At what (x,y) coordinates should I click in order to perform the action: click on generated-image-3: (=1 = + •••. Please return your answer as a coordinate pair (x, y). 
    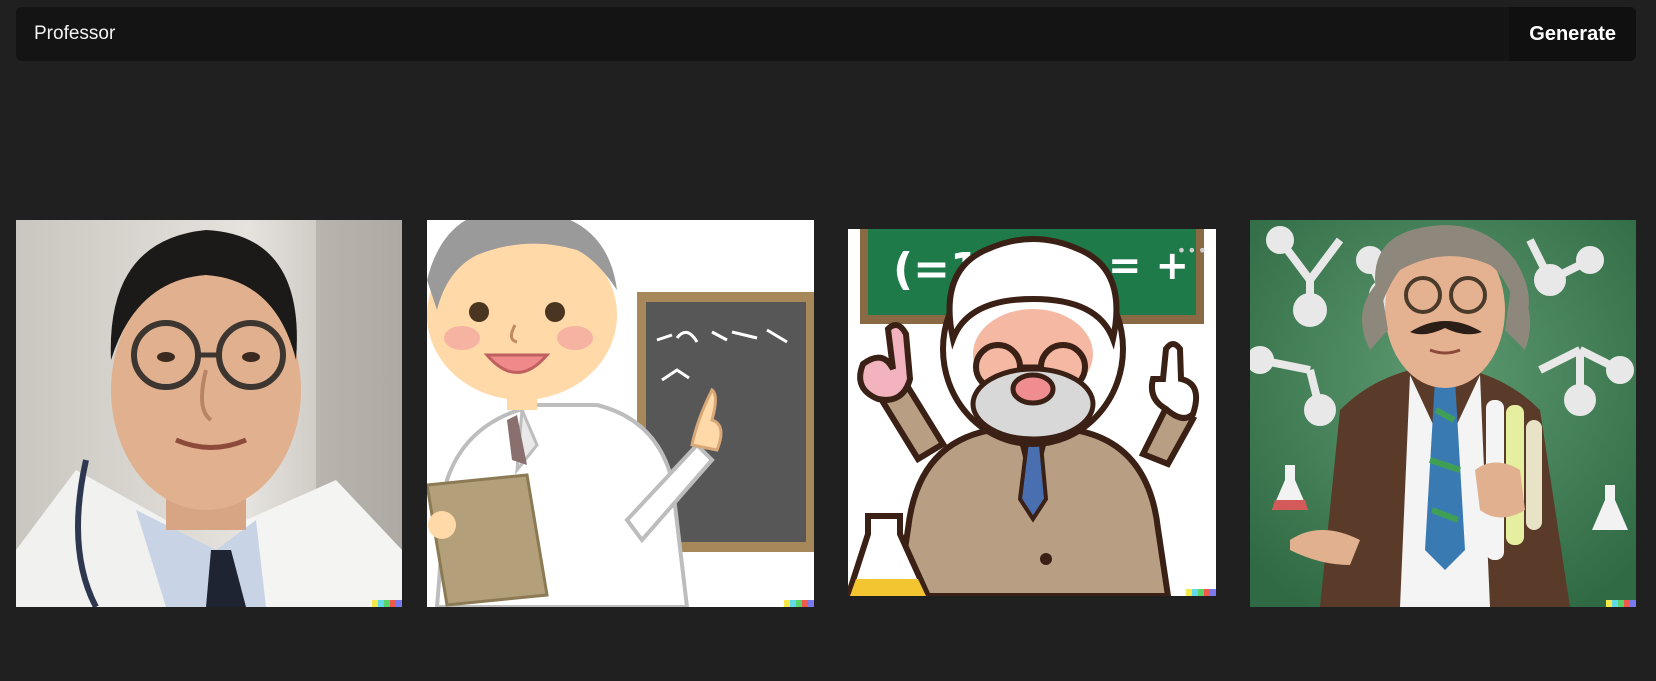
    Looking at the image, I should click on (1032, 412).